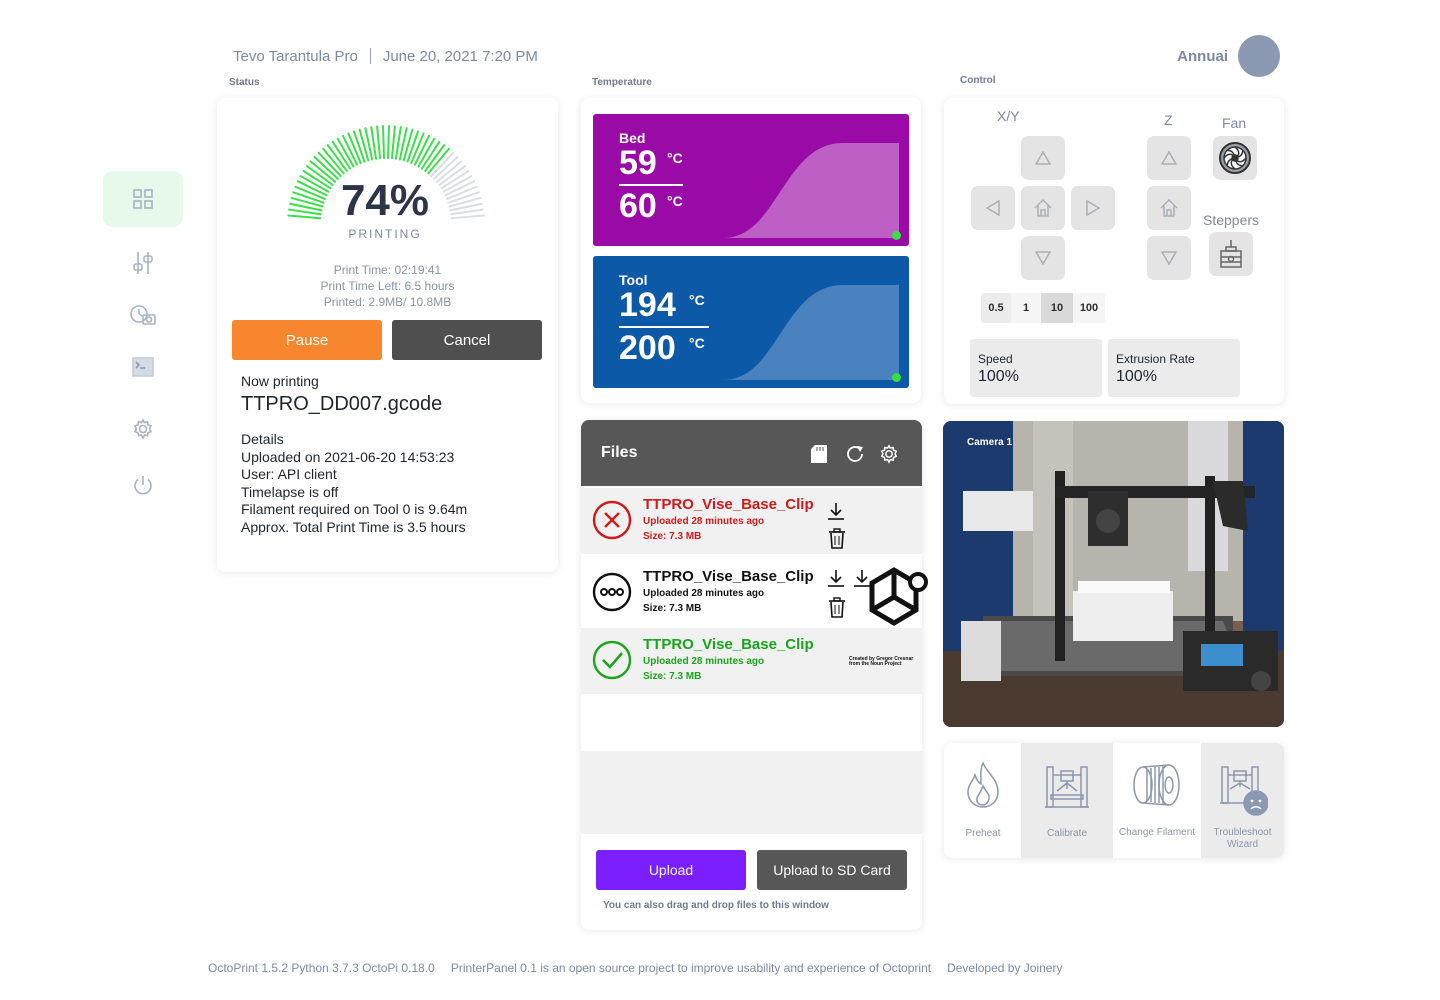 The width and height of the screenshot is (1440, 1000). What do you see at coordinates (1036, 368) in the screenshot?
I see `speed-control: Speed 100%` at bounding box center [1036, 368].